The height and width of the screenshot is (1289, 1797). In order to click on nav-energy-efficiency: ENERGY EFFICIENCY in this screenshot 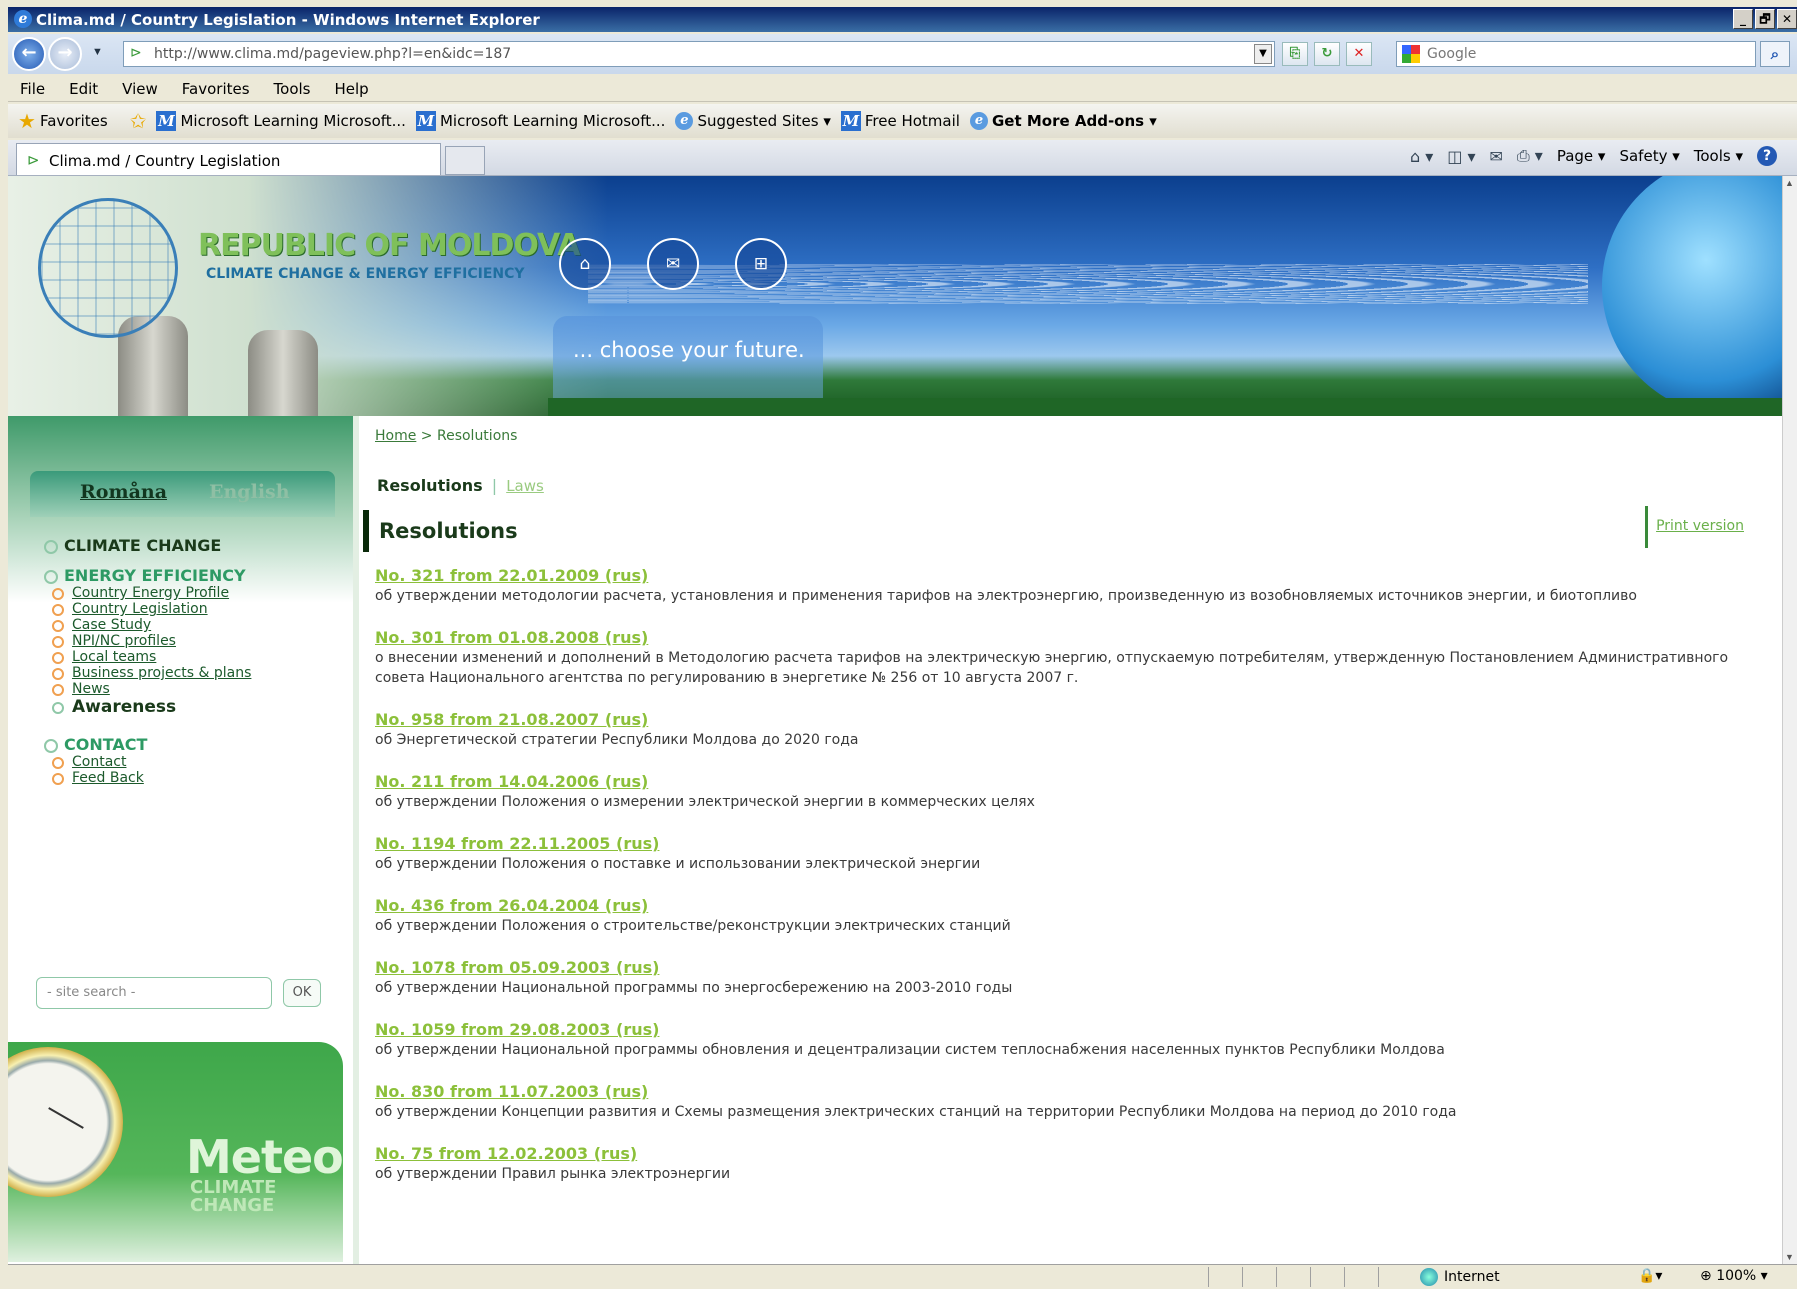, I will do `click(147, 575)`.